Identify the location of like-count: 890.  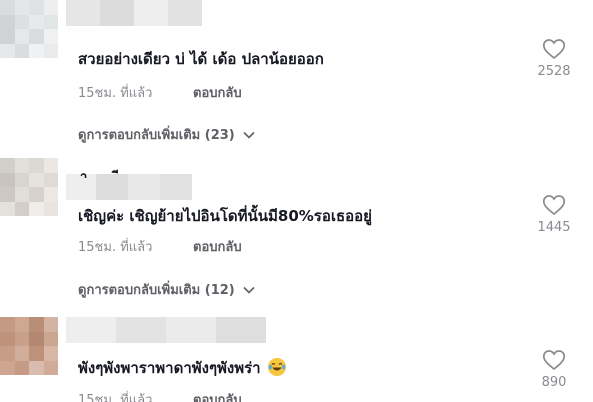
(554, 382).